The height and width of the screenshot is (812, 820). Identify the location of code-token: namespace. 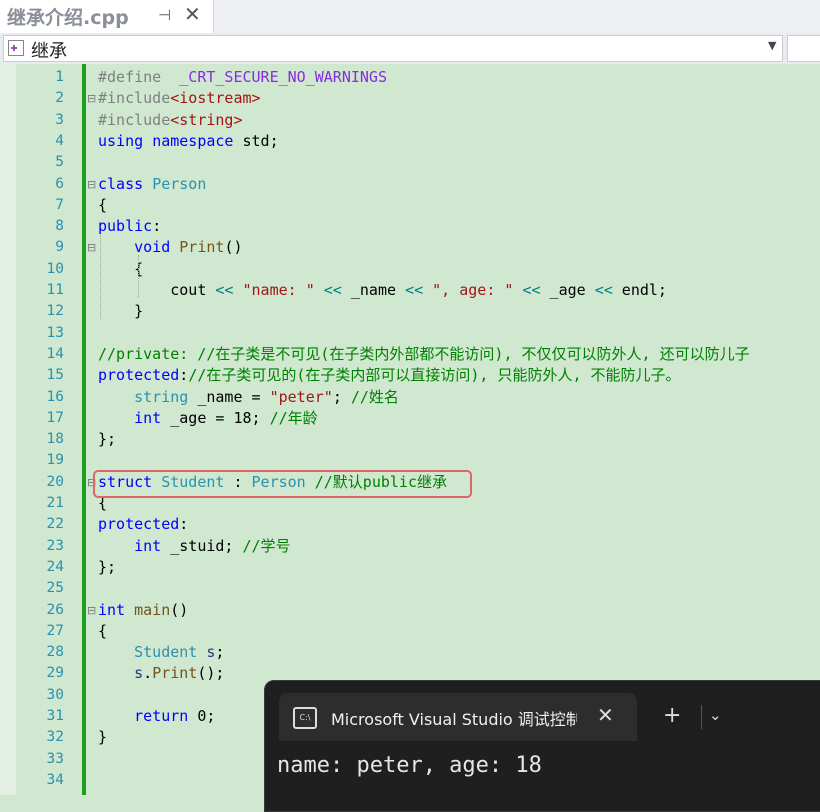
(193, 140).